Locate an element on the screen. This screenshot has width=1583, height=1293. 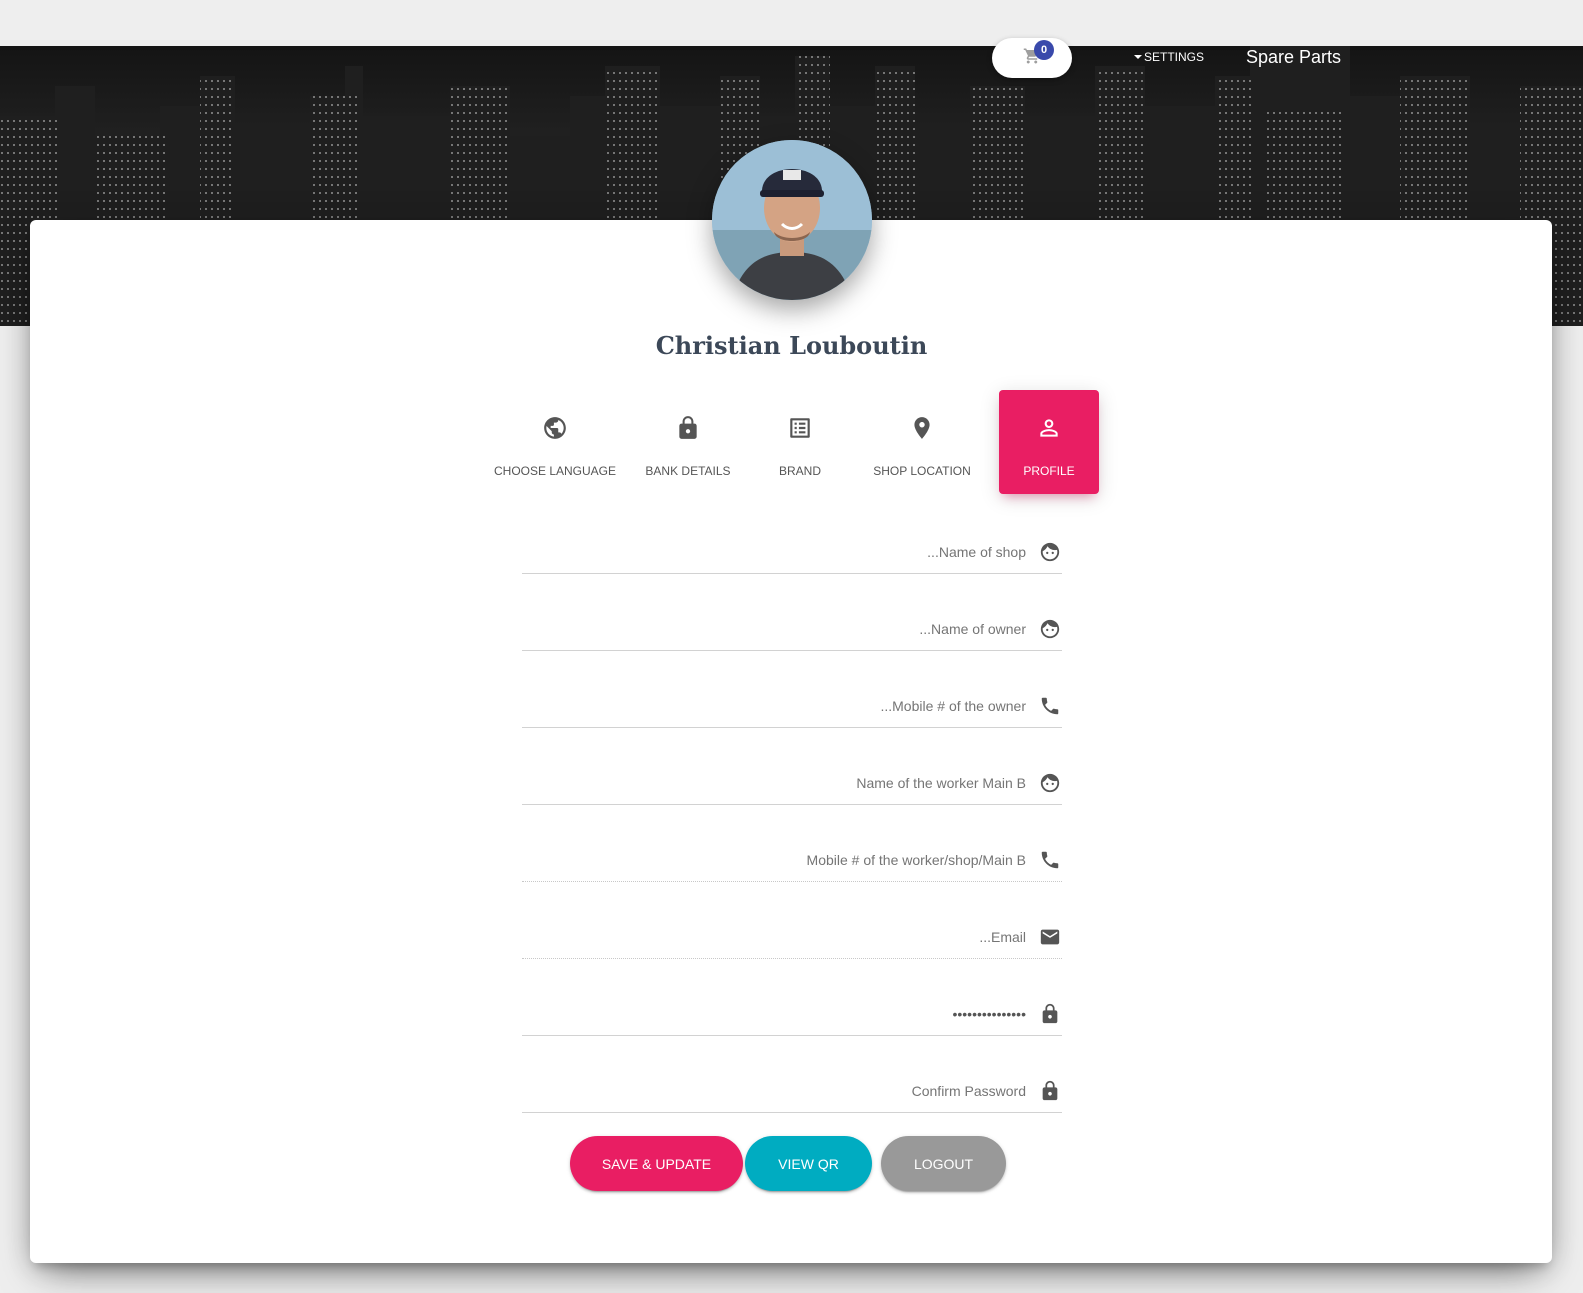
view-qr-button: VIEW QR is located at coordinates (808, 1163).